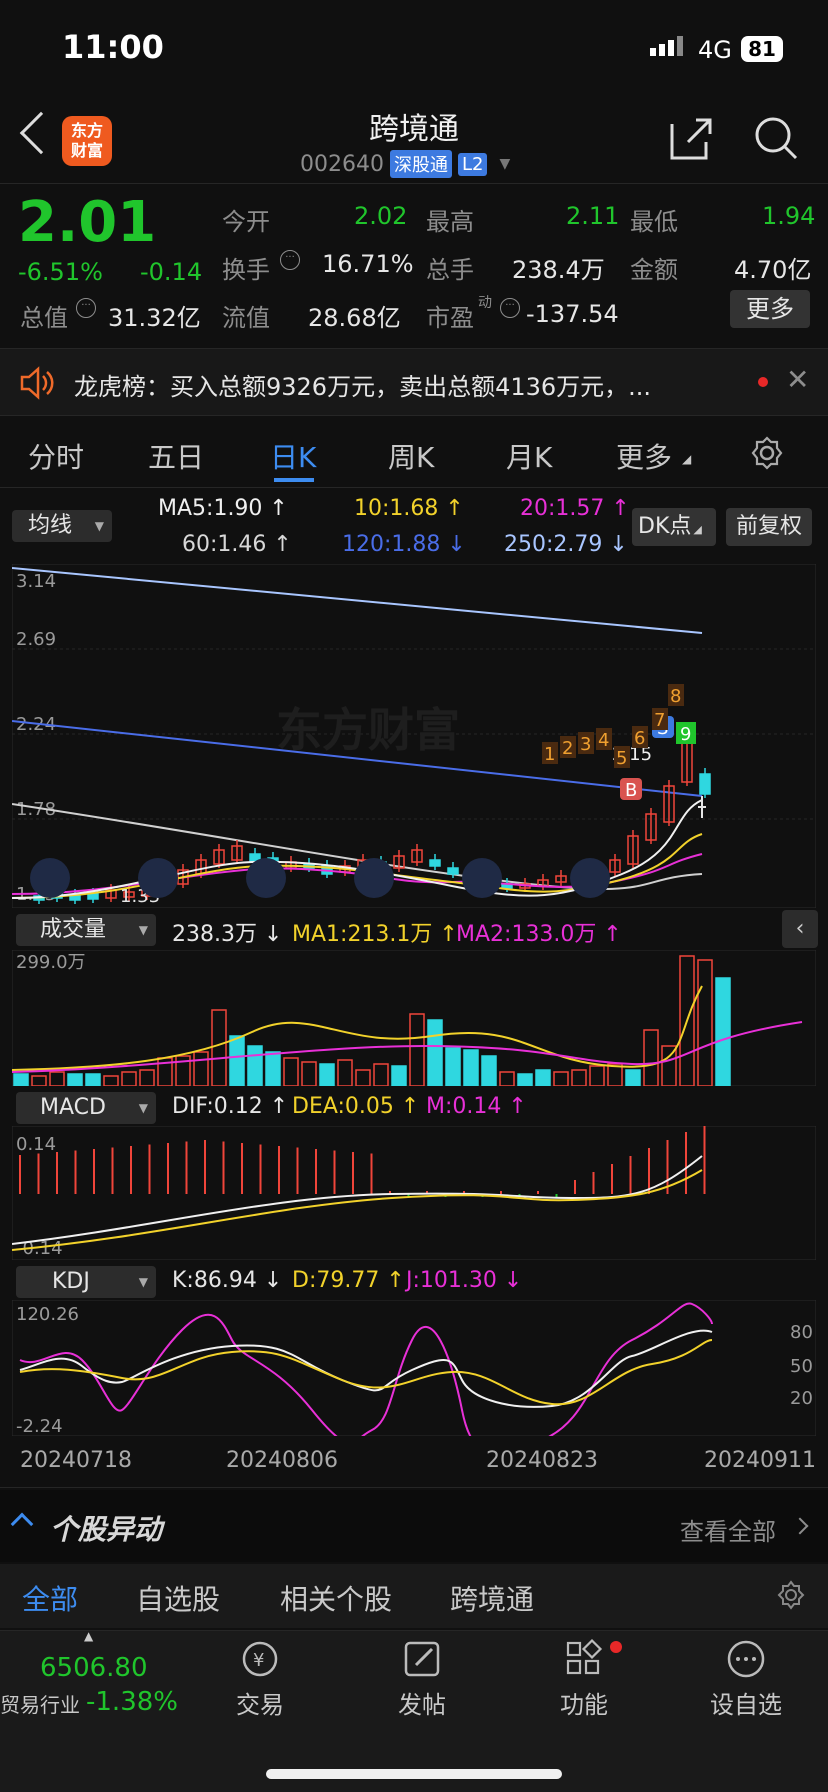 Image resolution: width=828 pixels, height=1792 pixels. I want to click on pan-icon, so click(374, 878).